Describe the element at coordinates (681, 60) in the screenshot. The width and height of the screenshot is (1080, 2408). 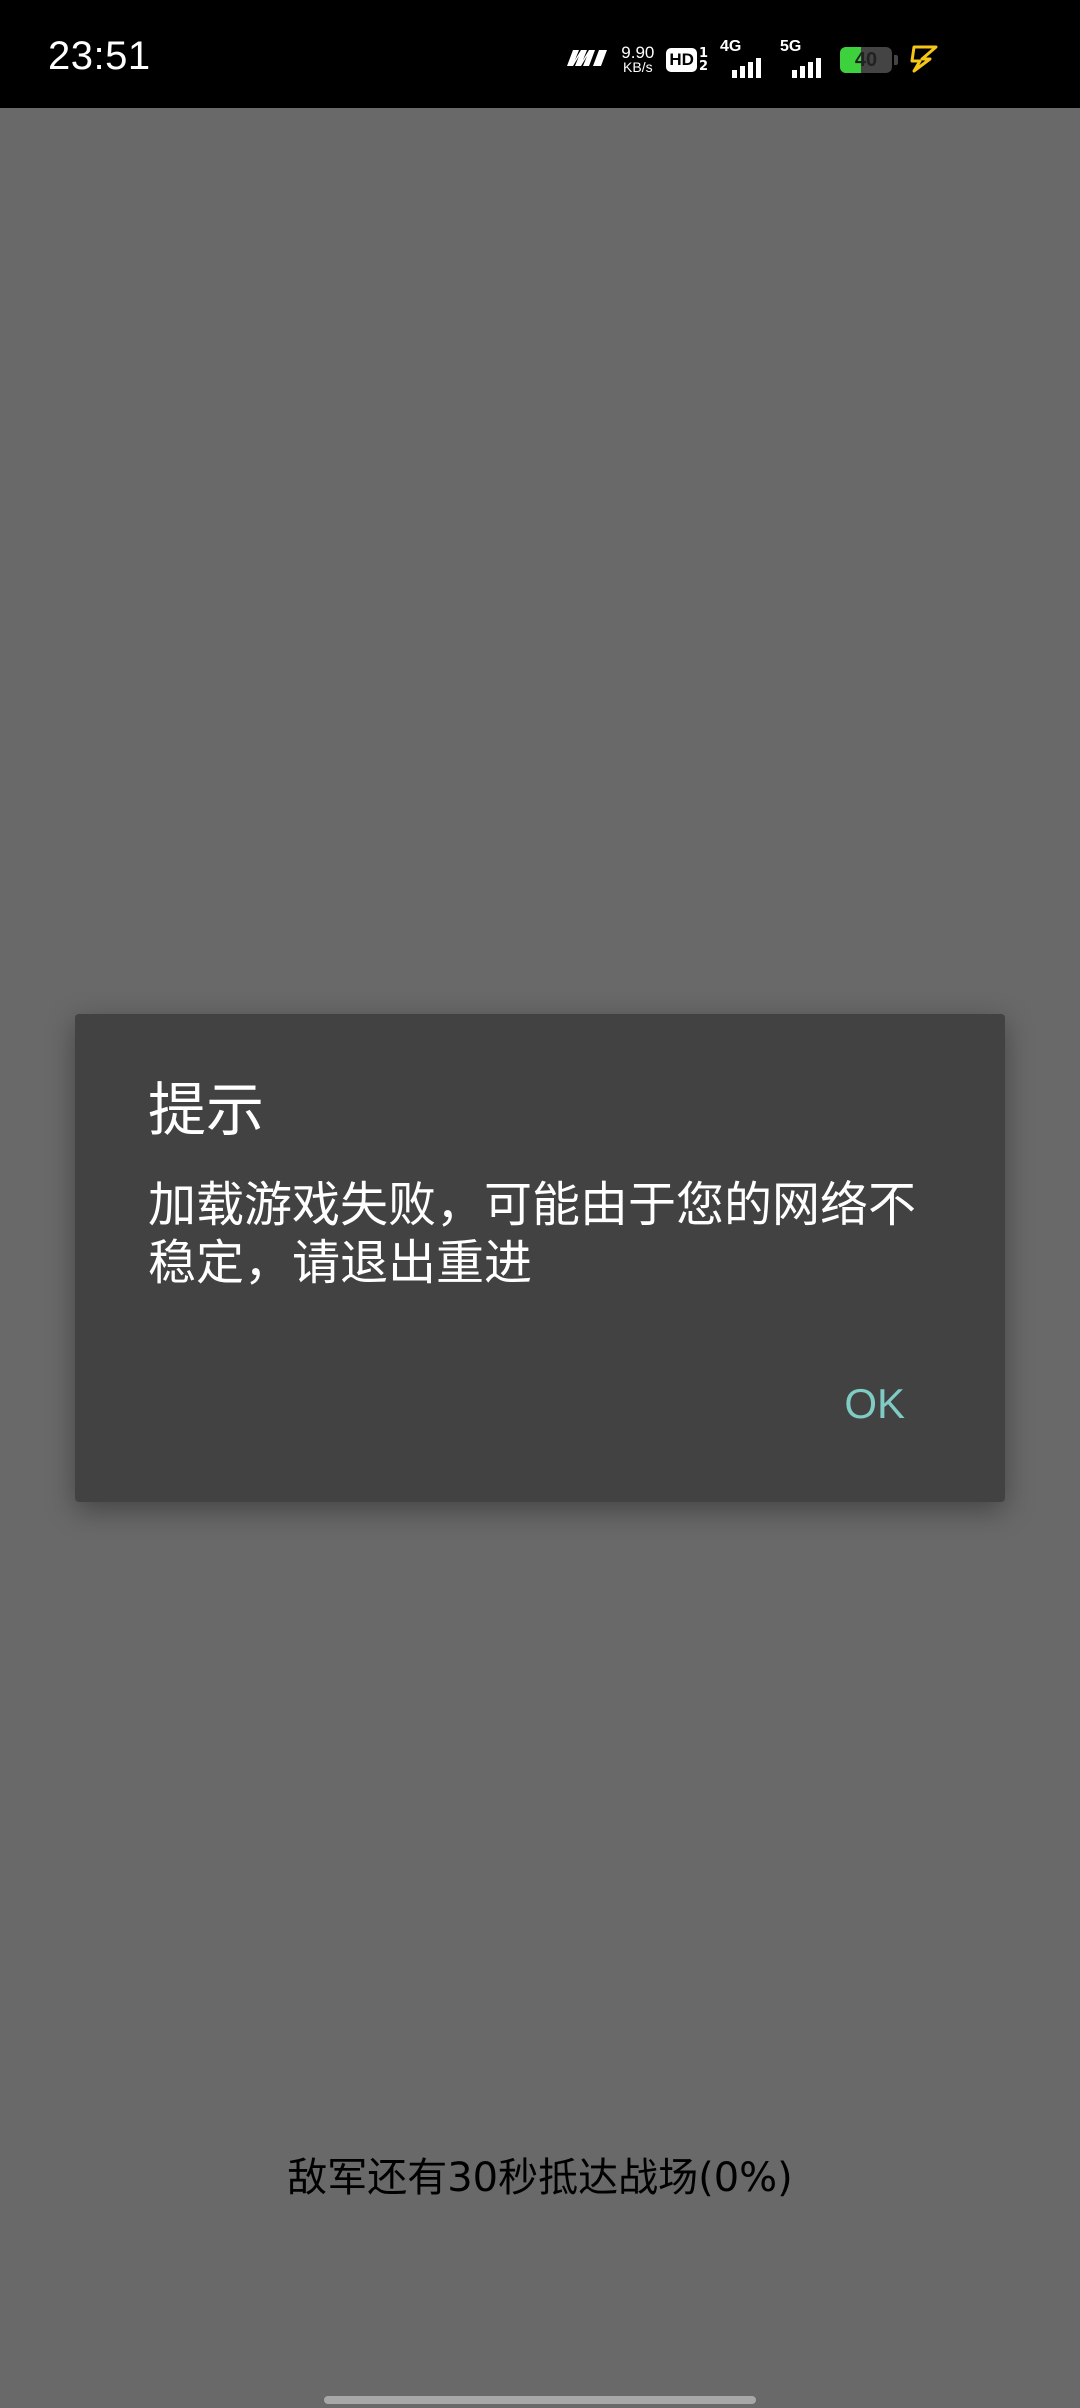
I see `hd-label: HD` at that location.